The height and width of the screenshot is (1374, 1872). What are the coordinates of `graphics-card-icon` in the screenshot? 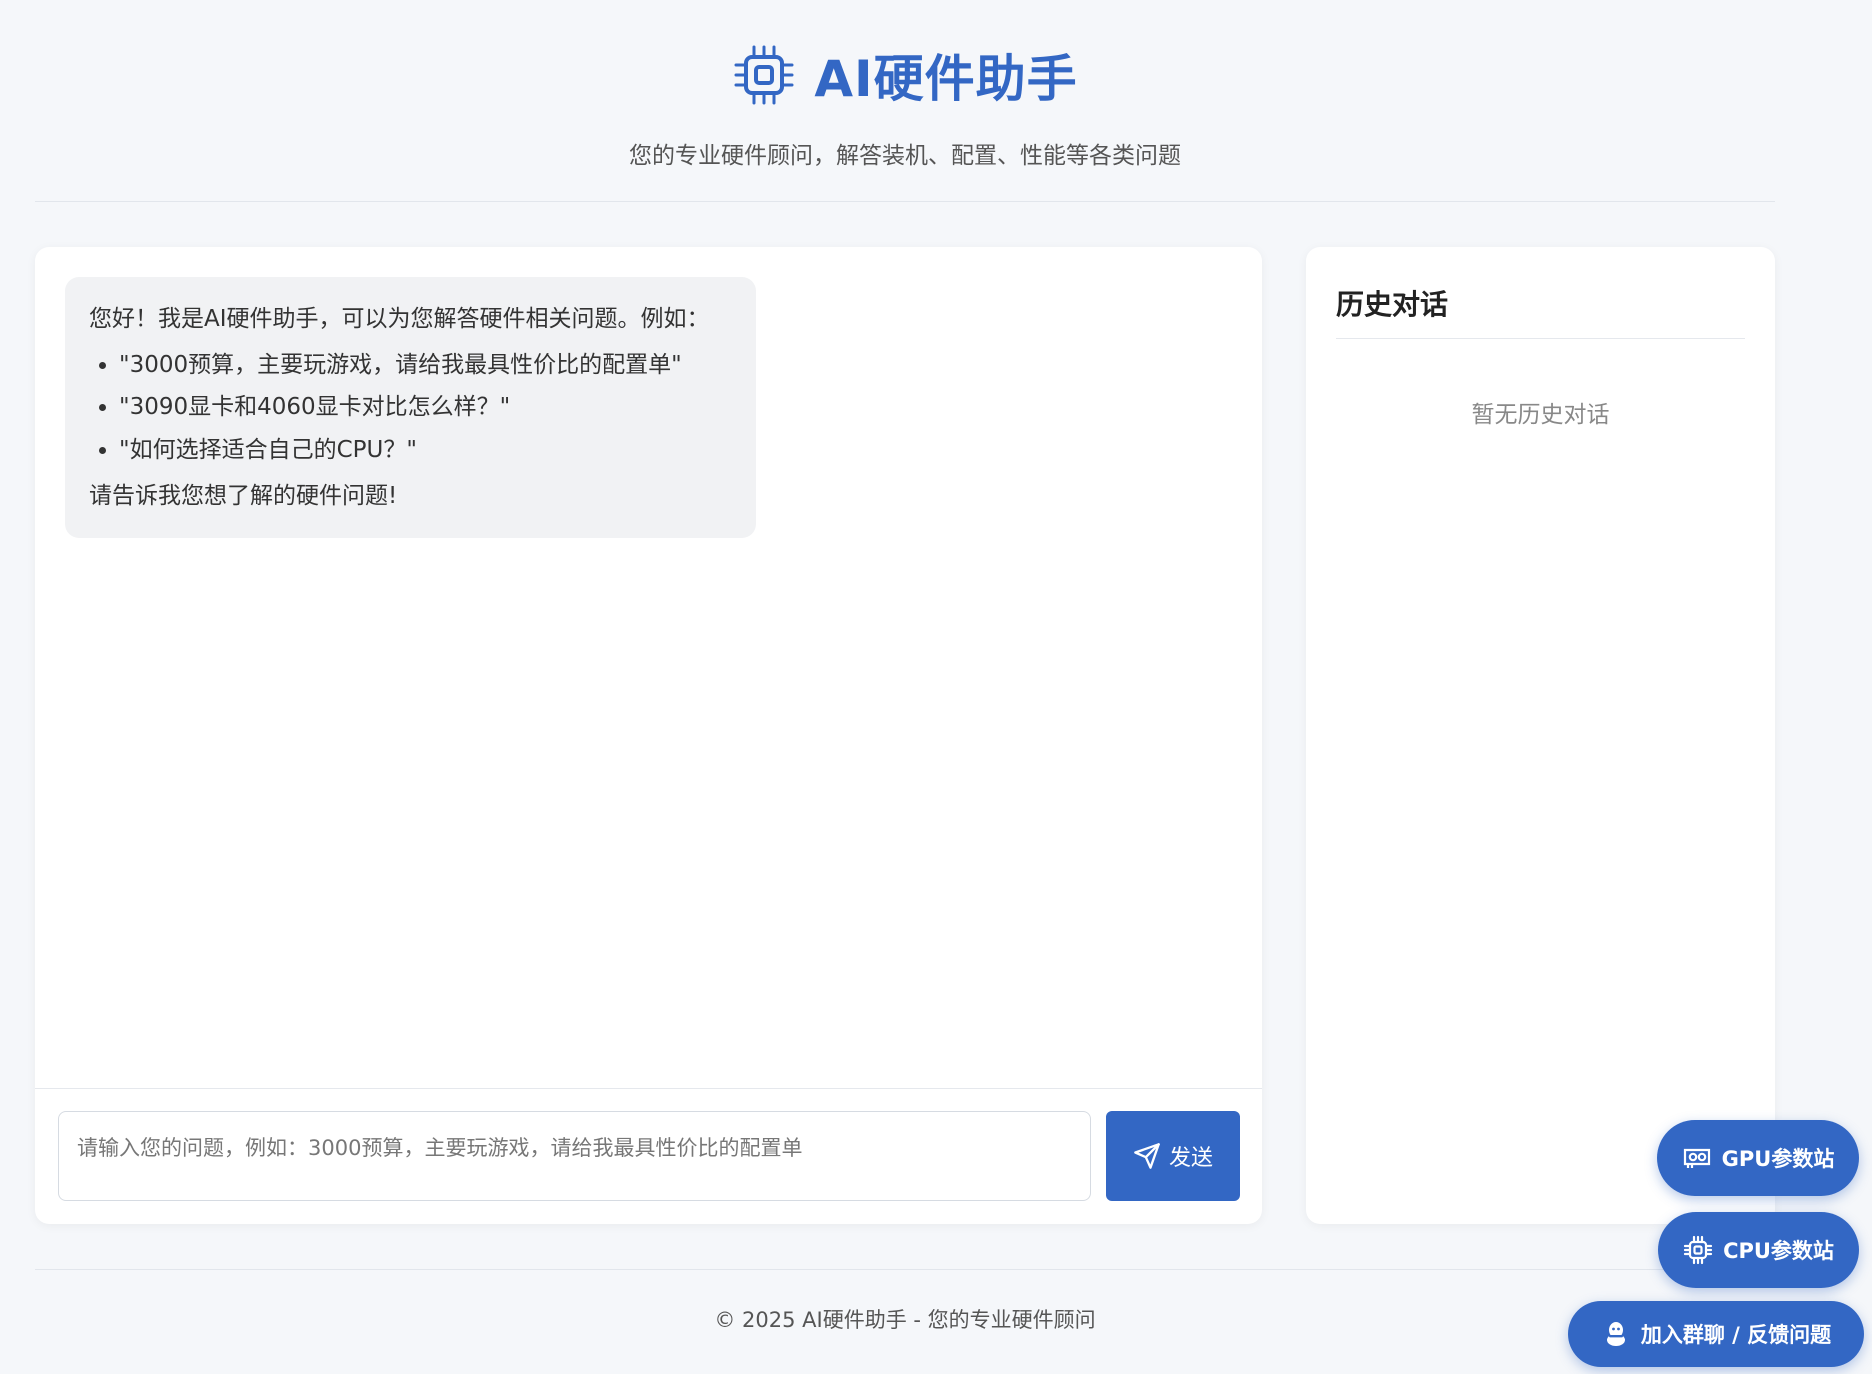 It's located at (1696, 1158).